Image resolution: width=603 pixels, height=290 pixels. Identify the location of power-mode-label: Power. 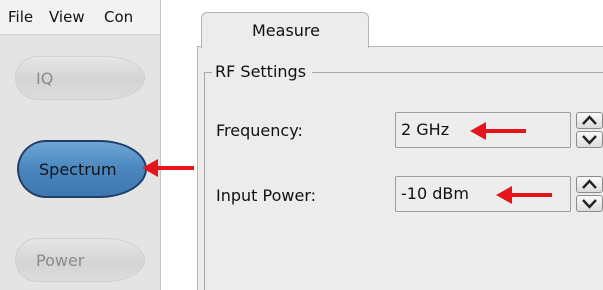
(60, 260).